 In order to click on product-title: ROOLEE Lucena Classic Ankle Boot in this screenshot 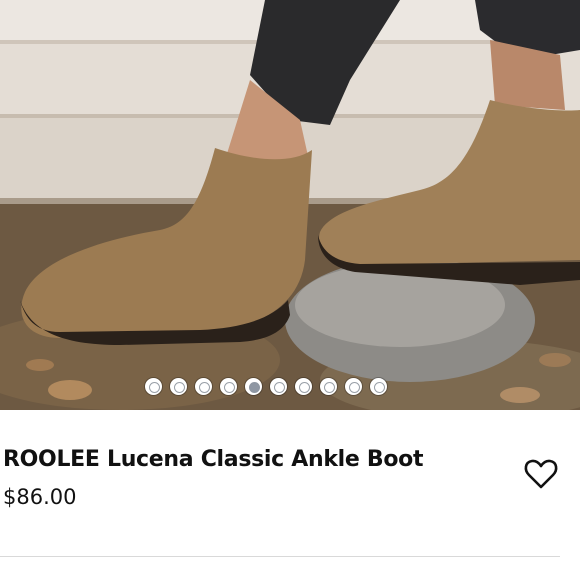, I will do `click(213, 459)`.